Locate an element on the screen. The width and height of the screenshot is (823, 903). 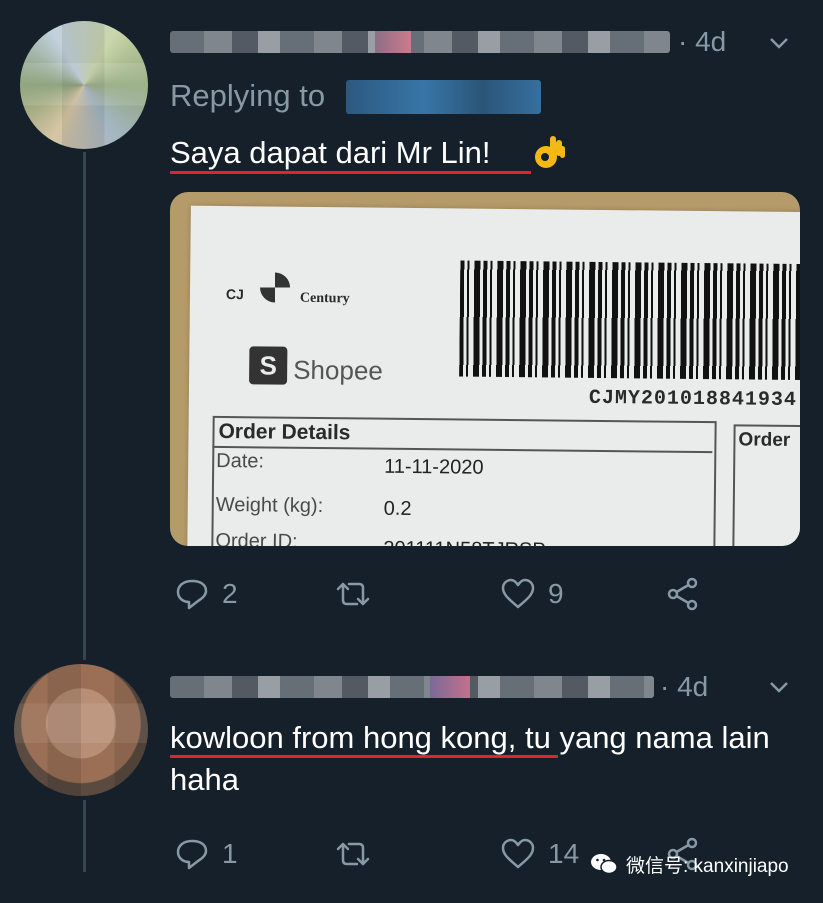
watermark-text: 微信号: kanxinjiapo is located at coordinates (707, 866).